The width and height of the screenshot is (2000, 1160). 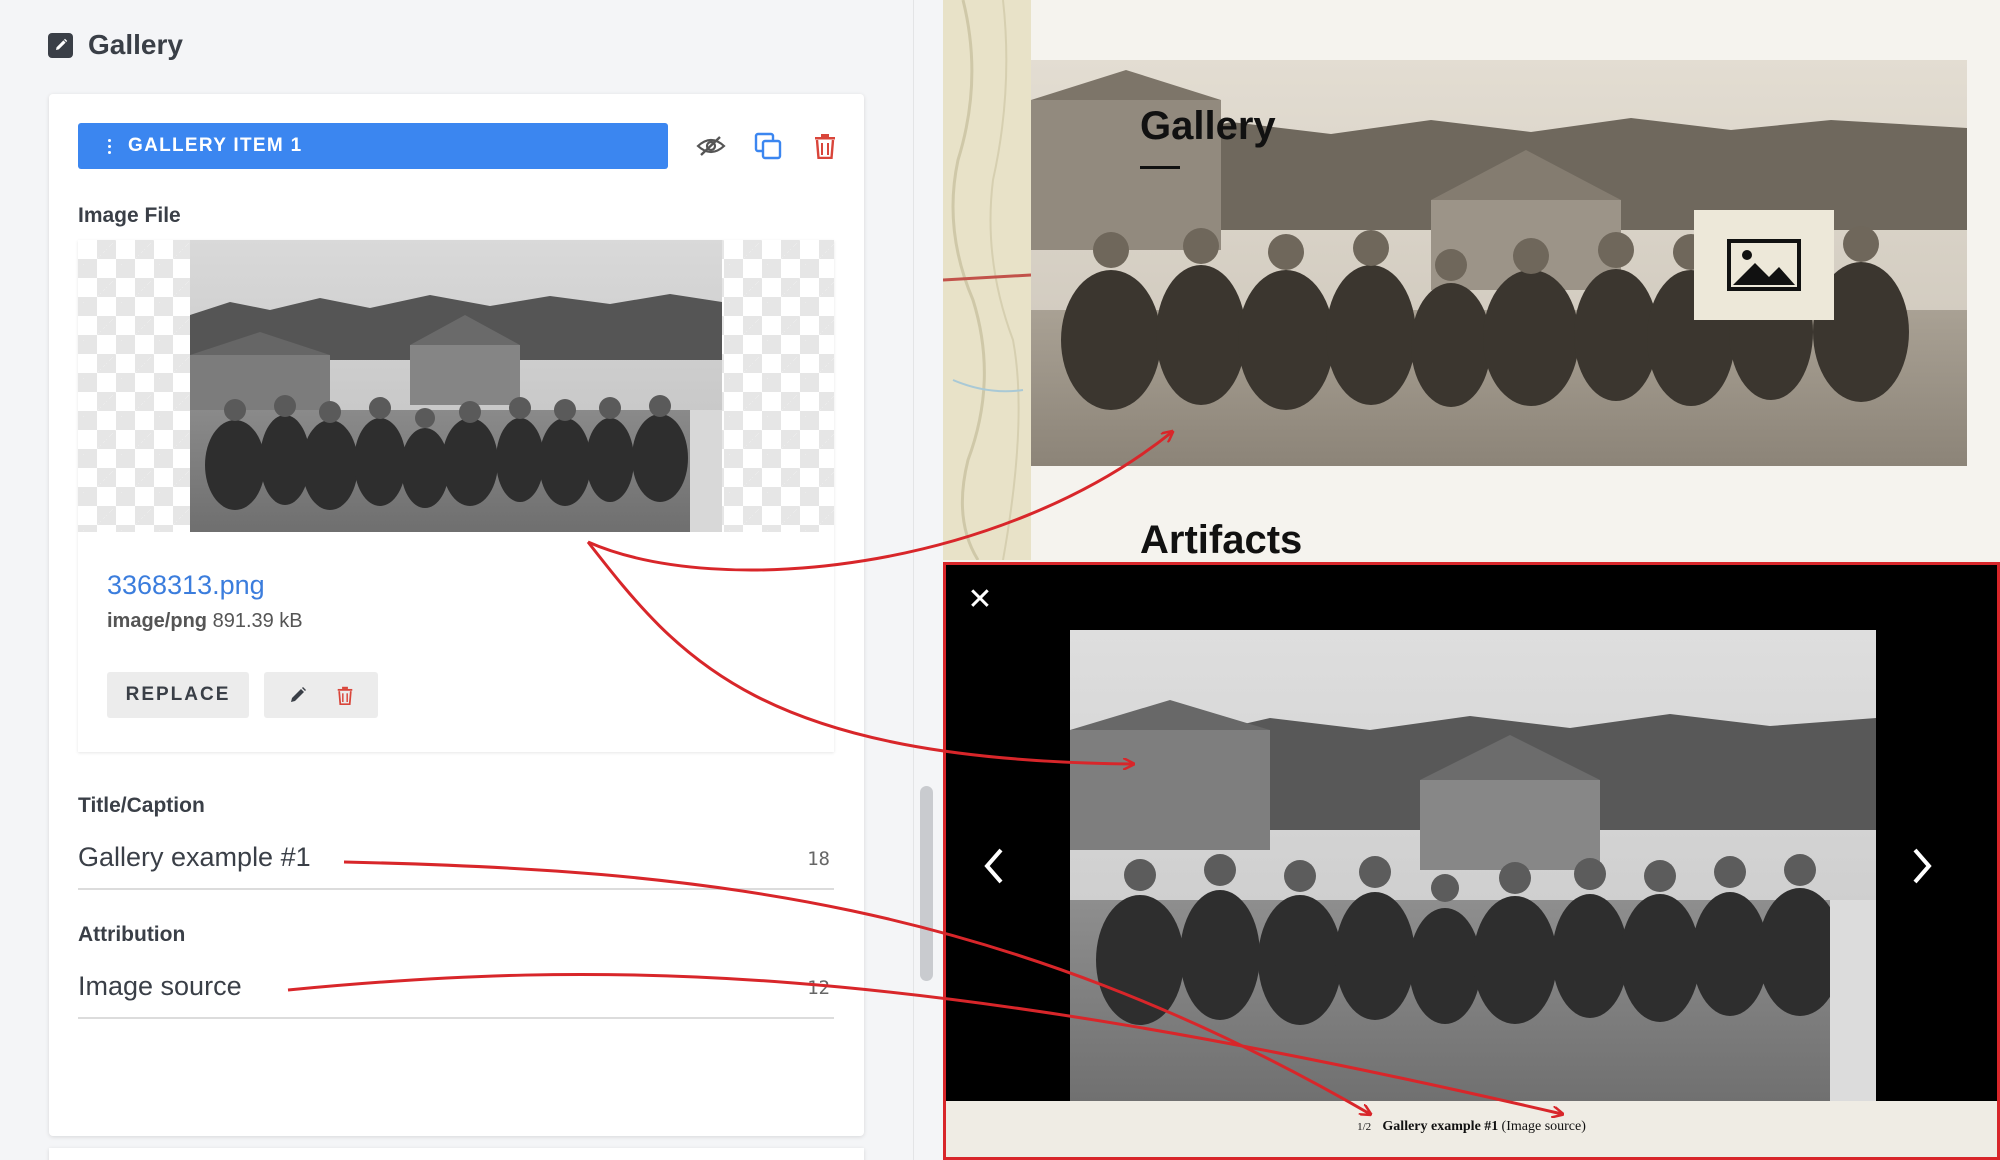 I want to click on lightbox-caption: 1/2 Gallery example #1 (Image source), so click(x=1471, y=1126).